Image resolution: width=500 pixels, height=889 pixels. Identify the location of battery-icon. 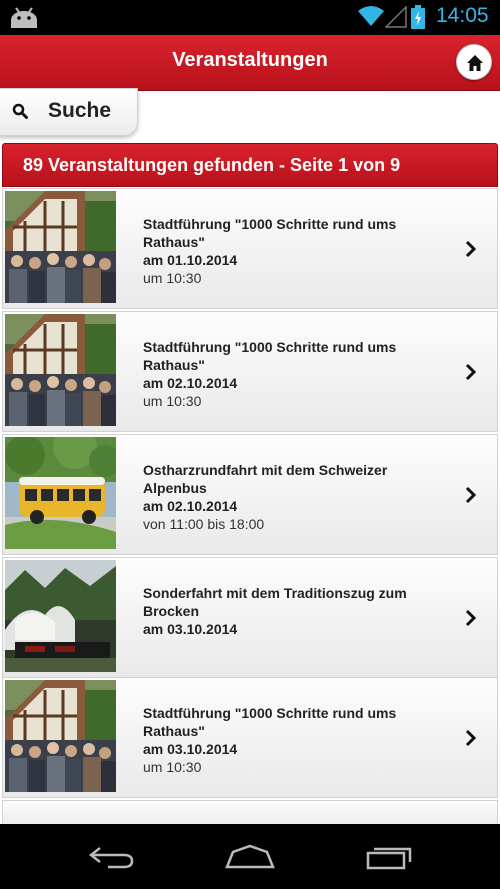
(418, 17).